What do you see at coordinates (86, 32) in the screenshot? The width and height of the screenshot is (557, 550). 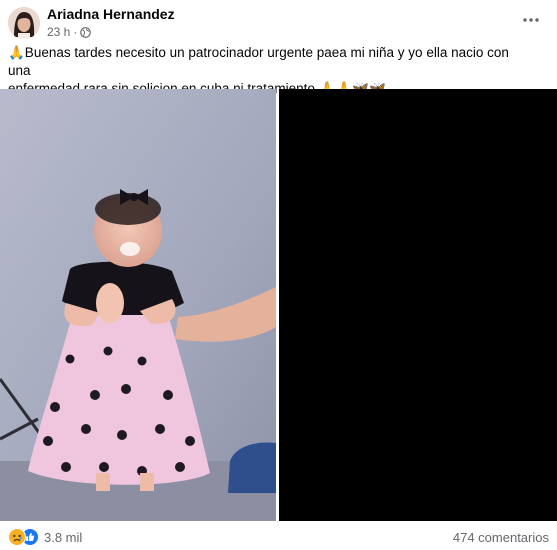 I see `globe-icon` at bounding box center [86, 32].